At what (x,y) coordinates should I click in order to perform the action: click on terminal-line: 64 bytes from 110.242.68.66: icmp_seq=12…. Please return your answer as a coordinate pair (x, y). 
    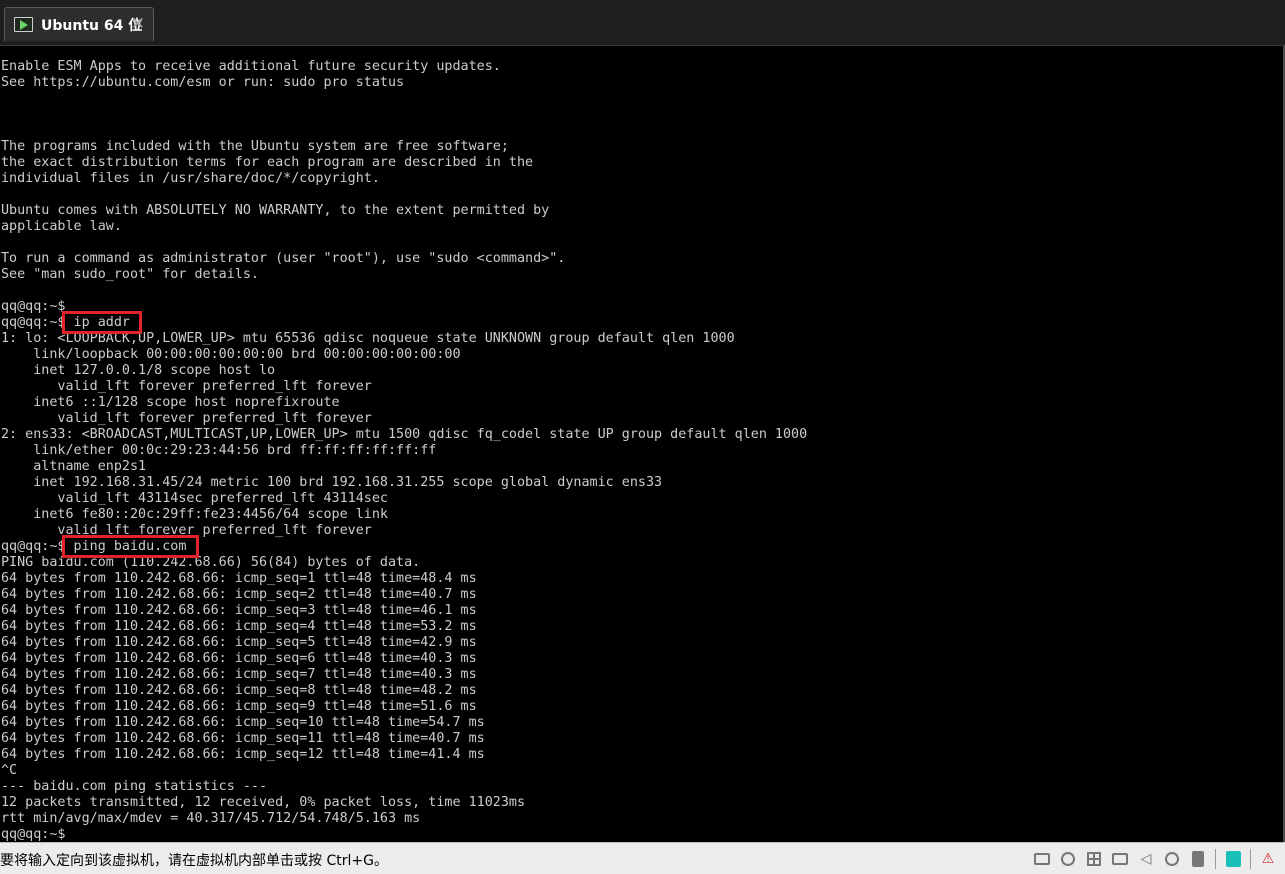
    Looking at the image, I should click on (243, 754).